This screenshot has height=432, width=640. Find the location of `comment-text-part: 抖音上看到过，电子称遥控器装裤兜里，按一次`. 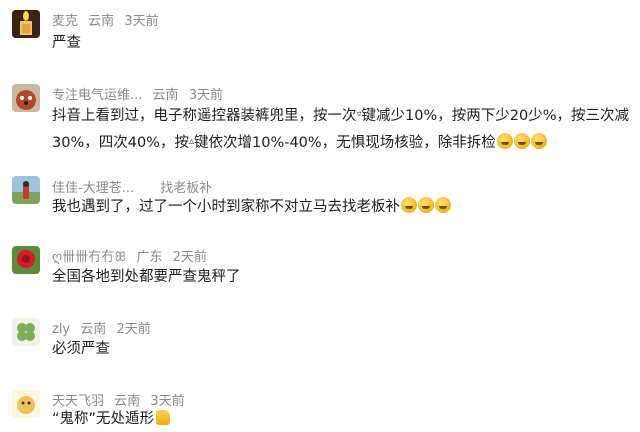

comment-text-part: 抖音上看到过，电子称遥控器装裤兜里，按一次 is located at coordinates (204, 116).